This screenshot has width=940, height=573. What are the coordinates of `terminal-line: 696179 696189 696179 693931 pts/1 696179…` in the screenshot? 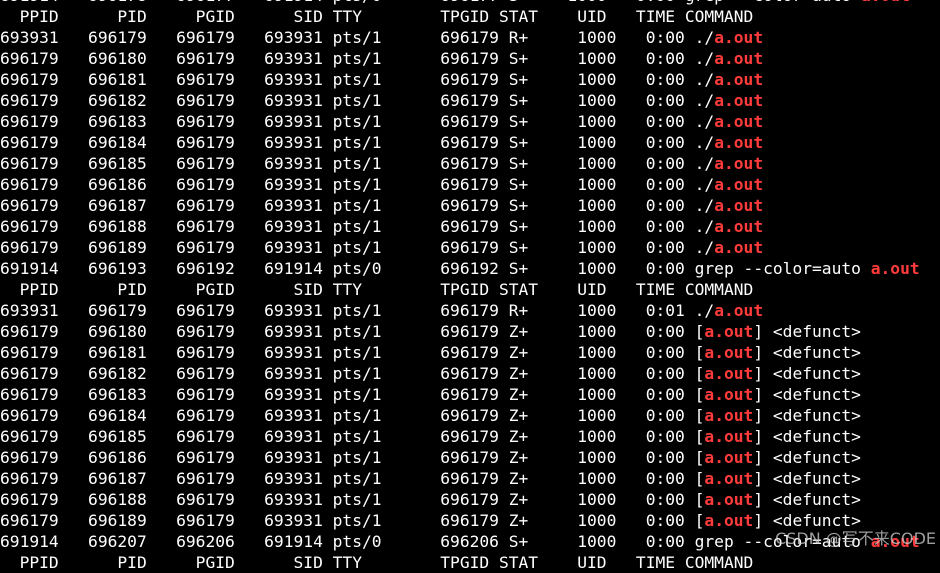 It's located at (470, 247).